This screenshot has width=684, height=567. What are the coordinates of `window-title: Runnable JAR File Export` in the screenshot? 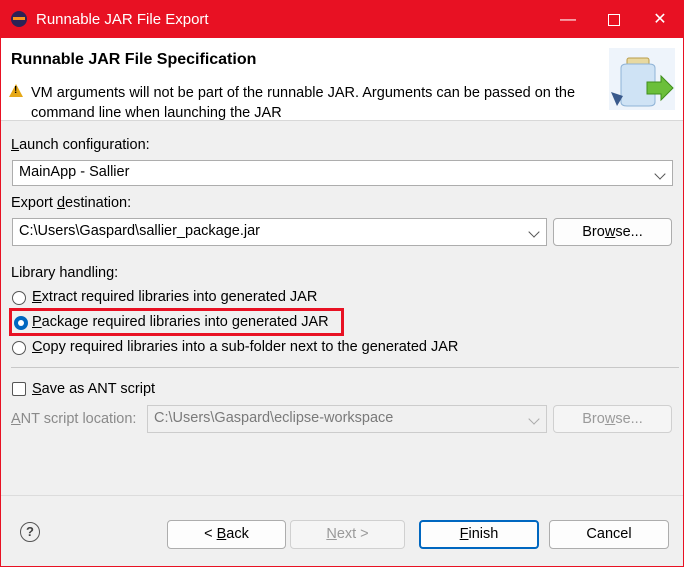 It's located at (122, 19).